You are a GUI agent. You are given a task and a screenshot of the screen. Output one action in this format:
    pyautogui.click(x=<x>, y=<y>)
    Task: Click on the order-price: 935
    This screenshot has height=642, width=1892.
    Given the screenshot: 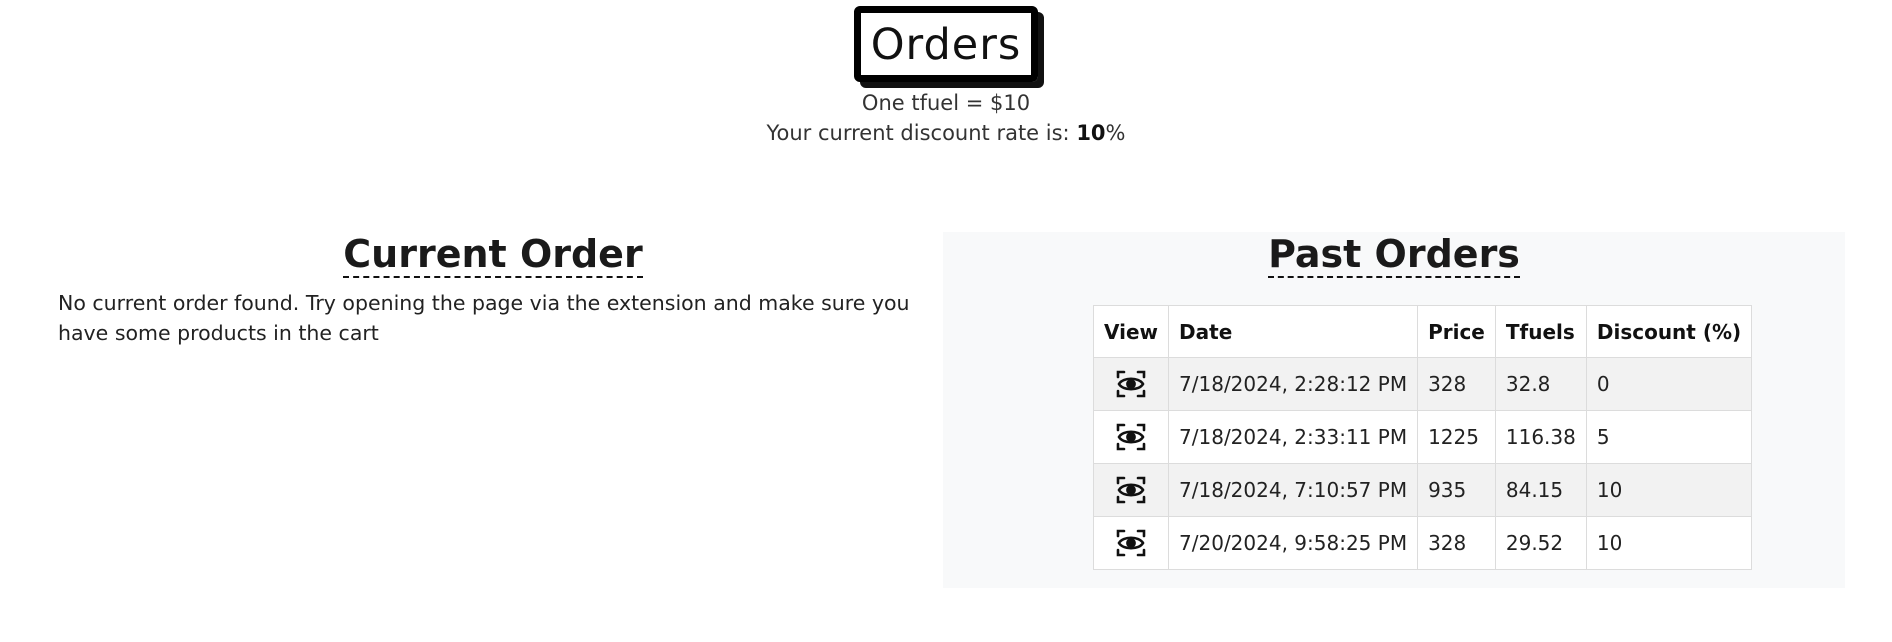 What is the action you would take?
    pyautogui.click(x=1456, y=490)
    